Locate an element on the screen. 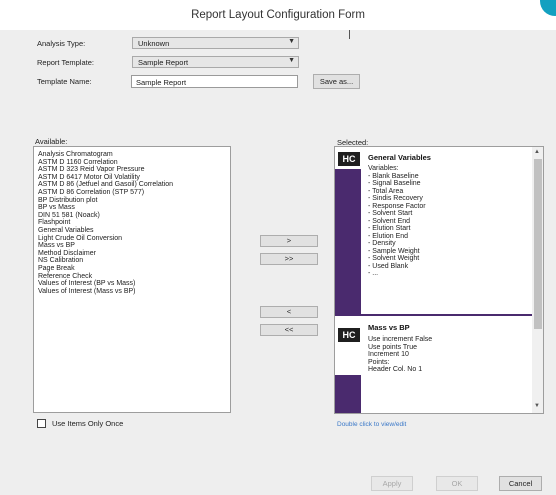 The image size is (556, 495). cancel-button: Cancel is located at coordinates (520, 483).